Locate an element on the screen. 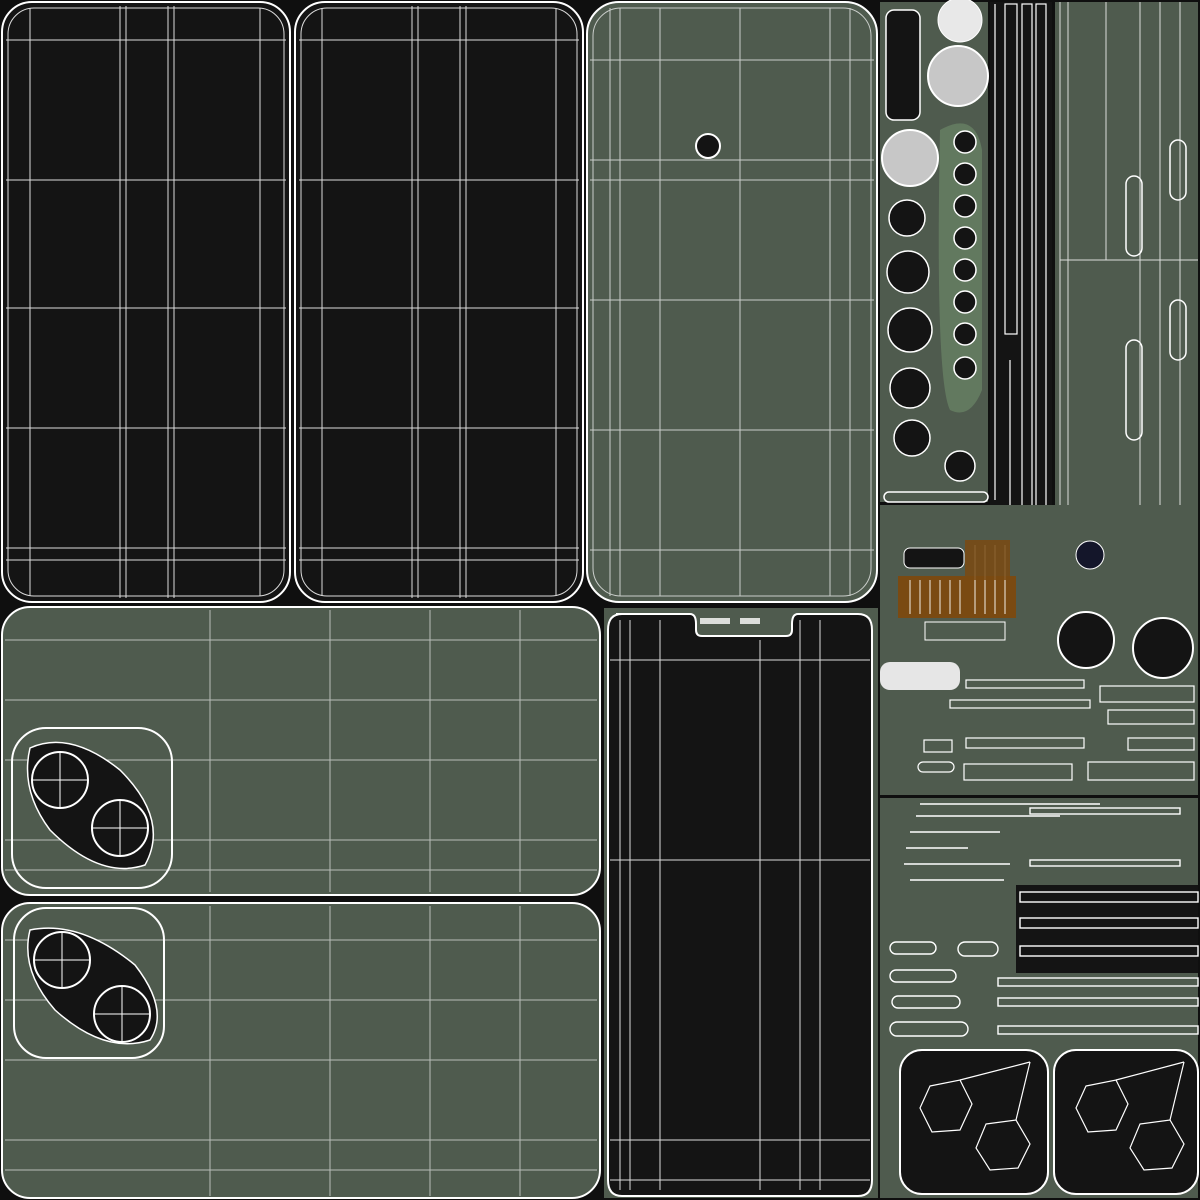 This screenshot has width=1200, height=1200. corner-caps is located at coordinates (1039, 1123).